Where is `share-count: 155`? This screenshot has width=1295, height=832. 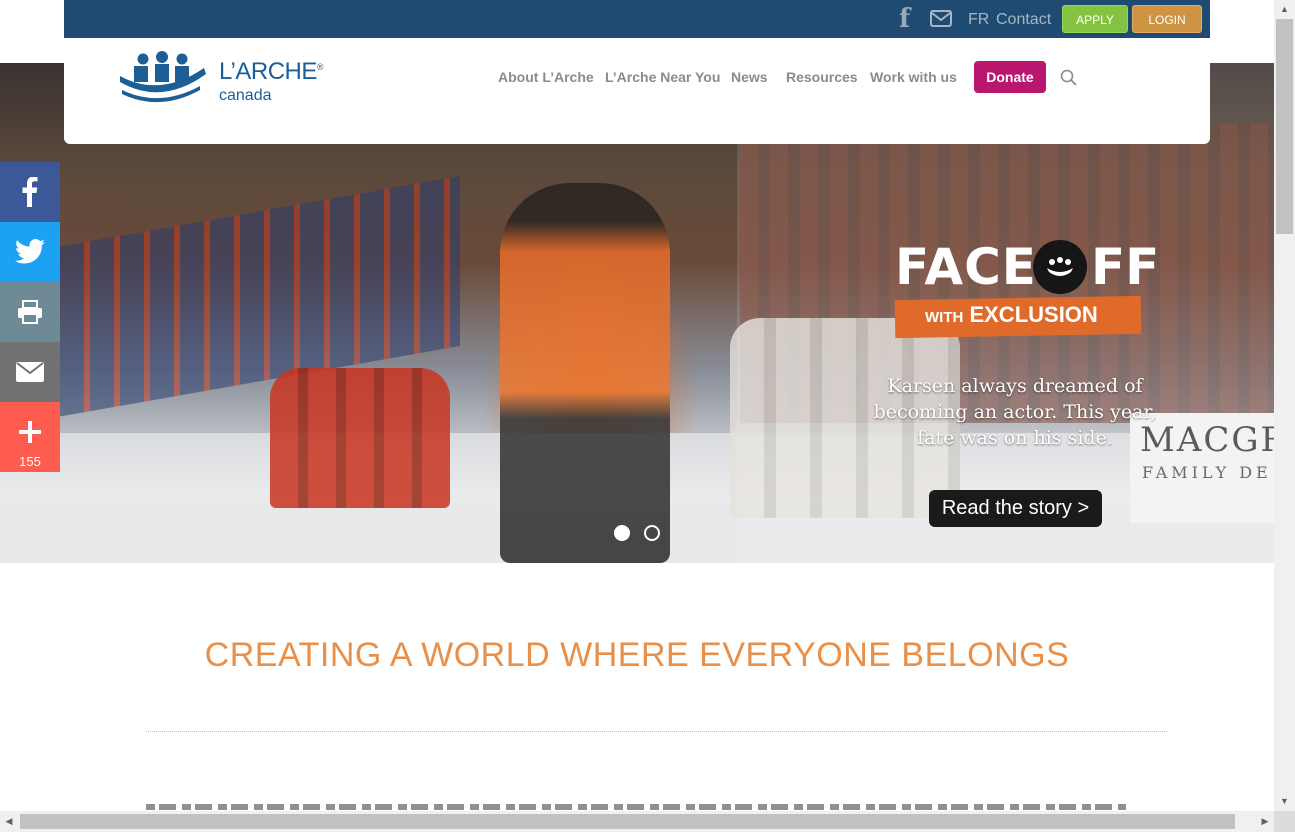
share-count: 155 is located at coordinates (30, 461).